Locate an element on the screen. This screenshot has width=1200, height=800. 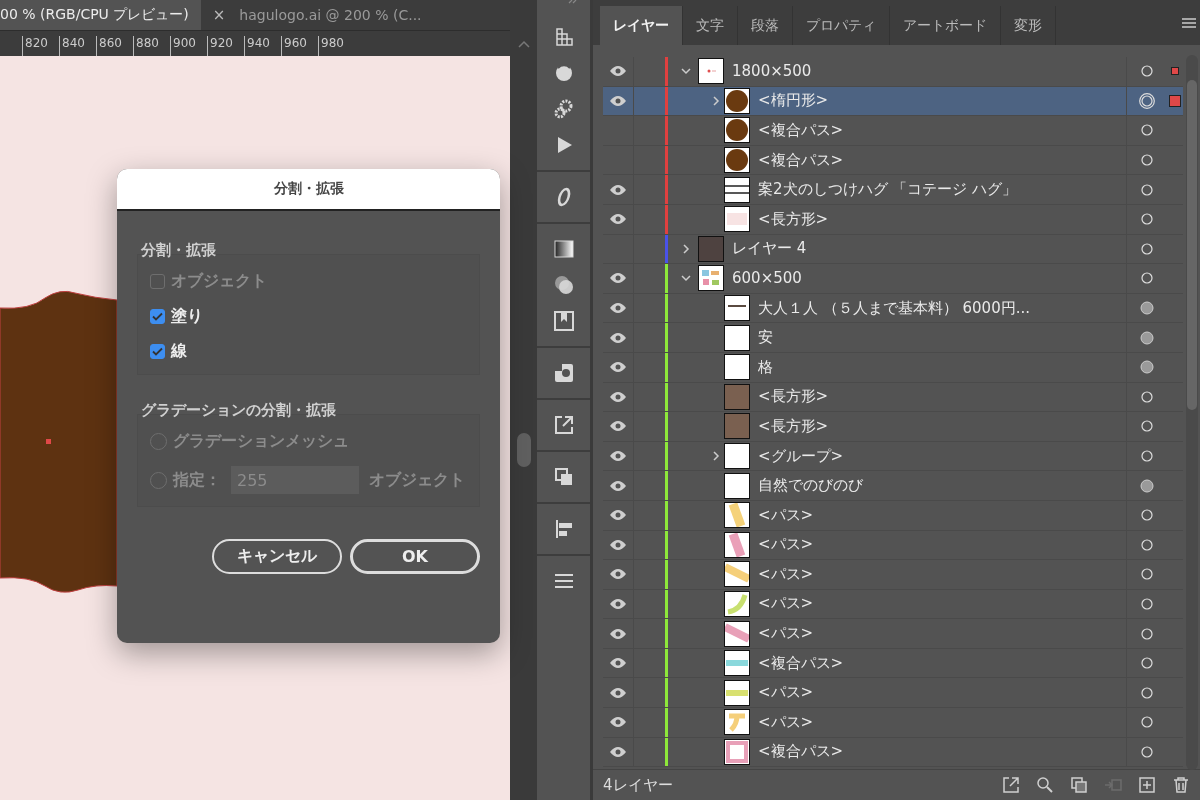
layer-row: 格 is located at coordinates (893, 367).